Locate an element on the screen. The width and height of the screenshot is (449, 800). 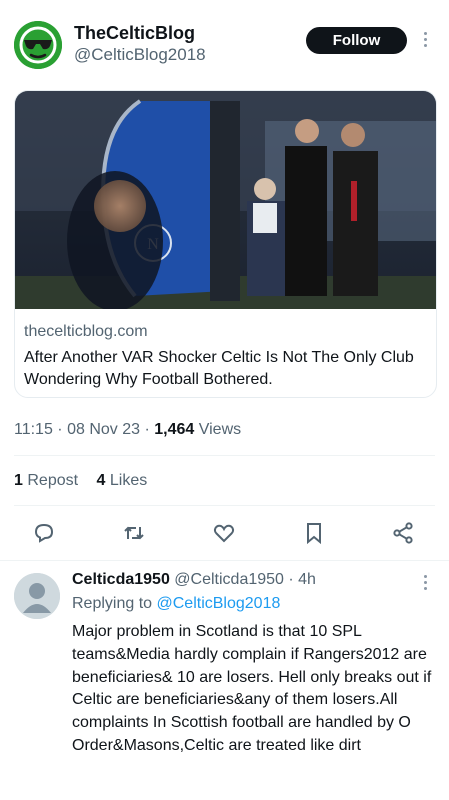
card-domain: thecelticblog.com is located at coordinates (86, 331).